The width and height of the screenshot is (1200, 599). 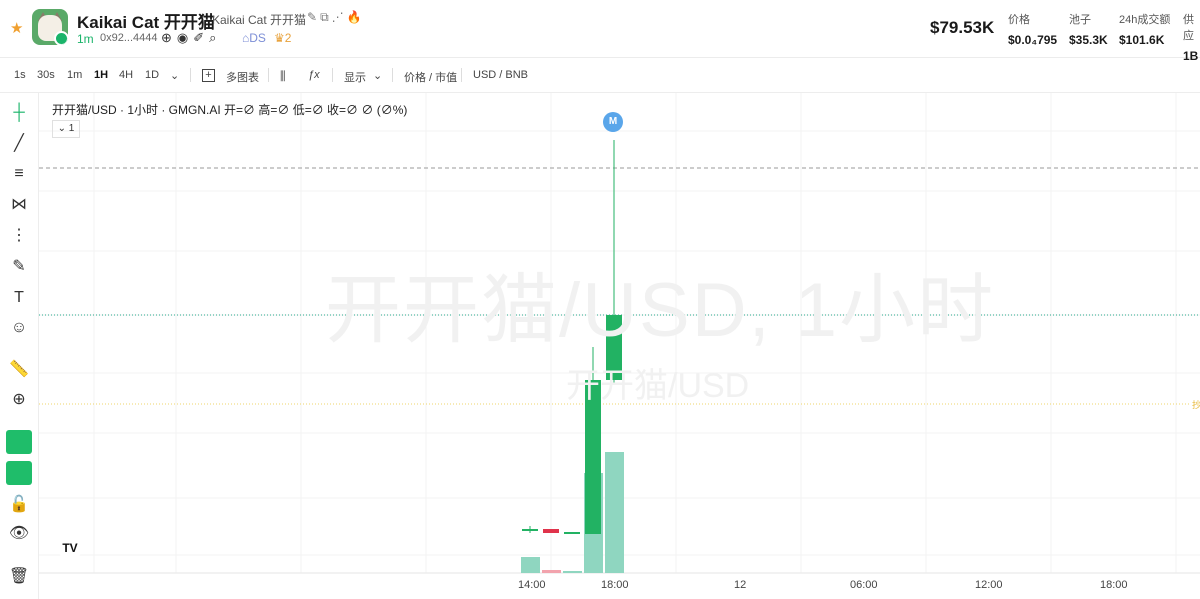 What do you see at coordinates (19, 113) in the screenshot?
I see `crosshair-icon: ┼` at bounding box center [19, 113].